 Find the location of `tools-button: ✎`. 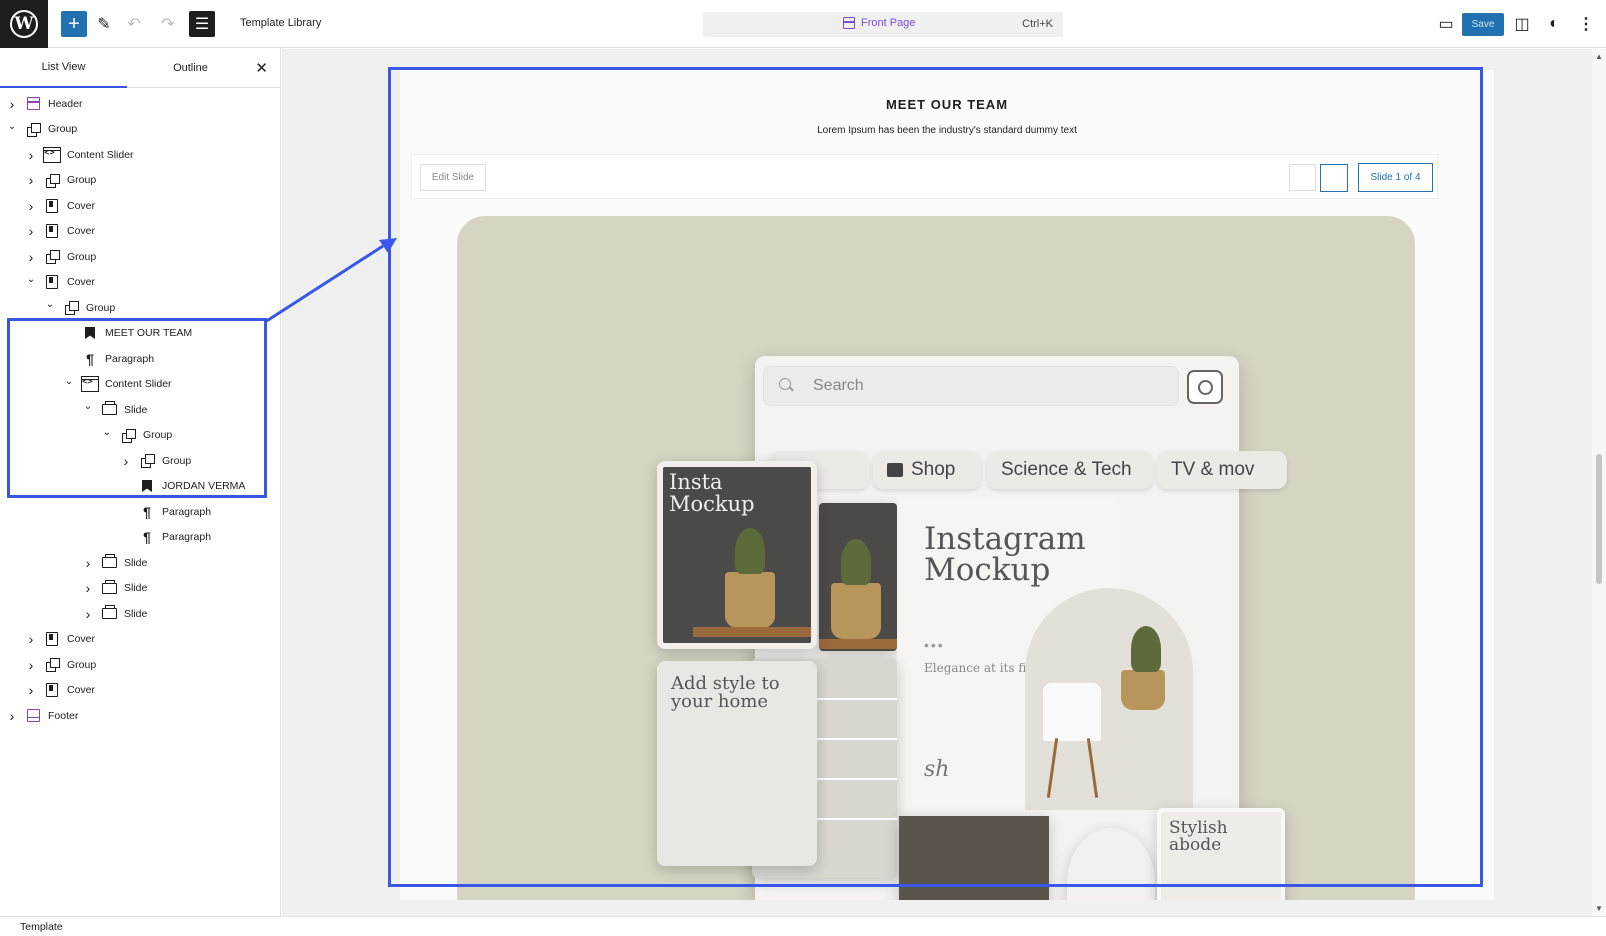

tools-button: ✎ is located at coordinates (104, 24).